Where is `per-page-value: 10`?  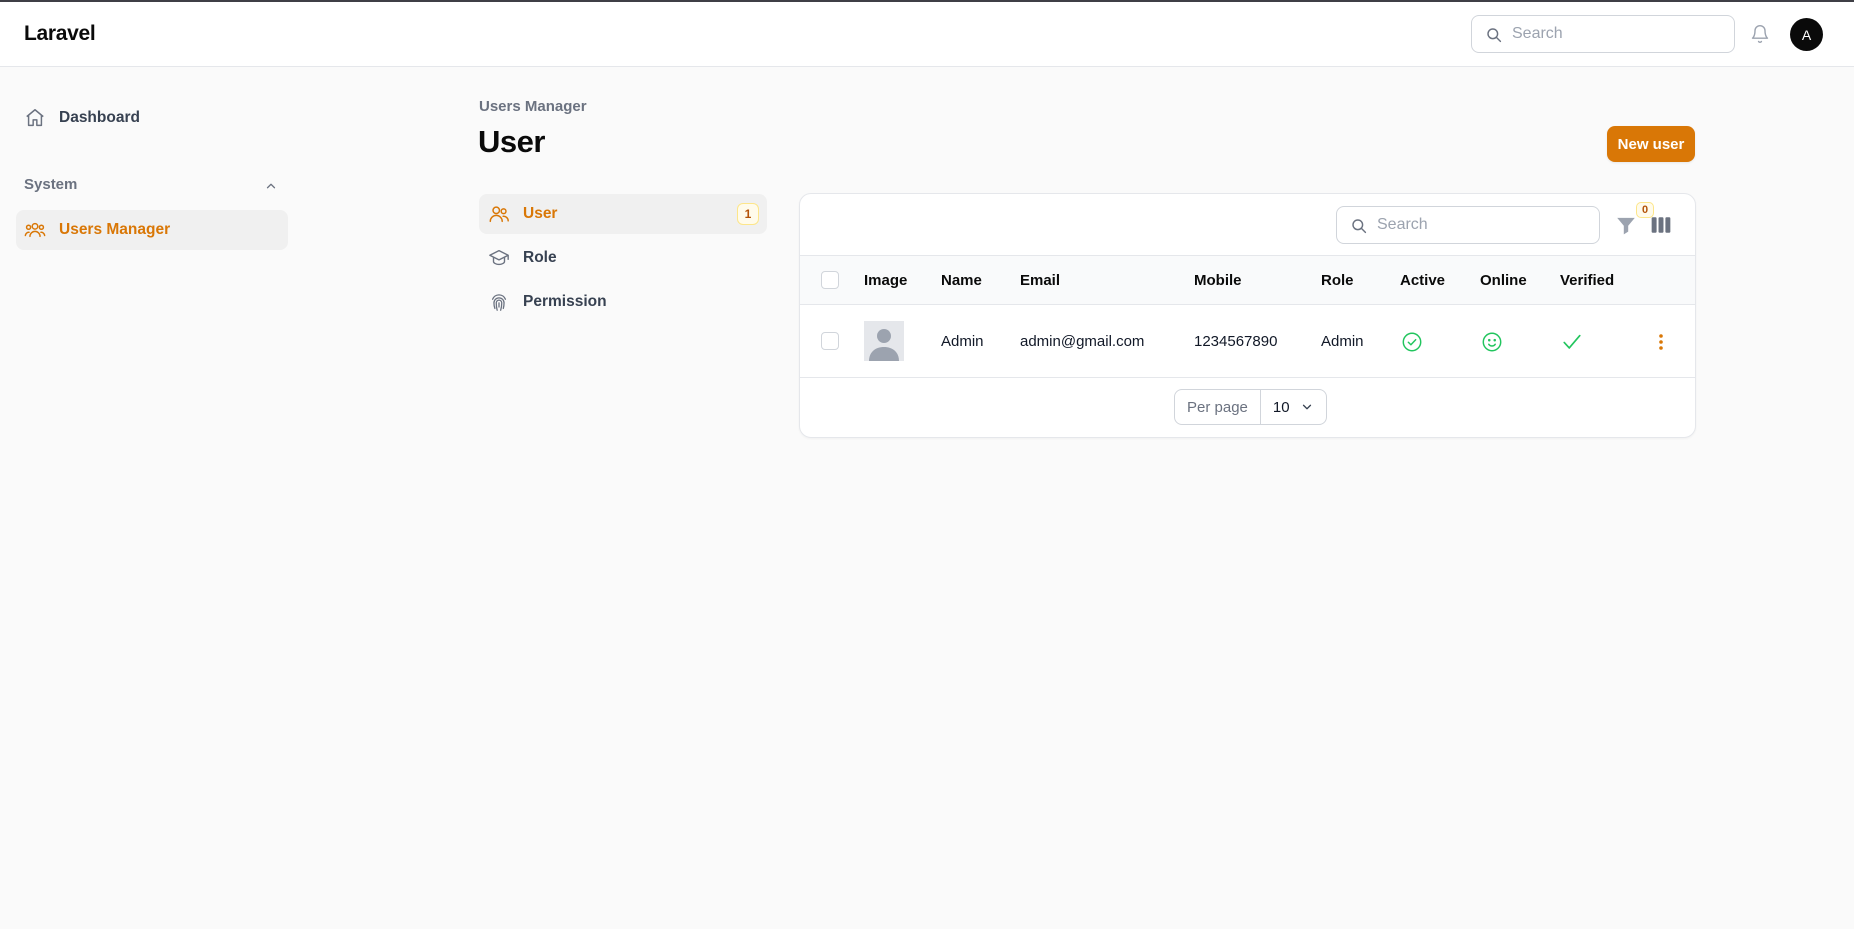
per-page-value: 10 is located at coordinates (1281, 407).